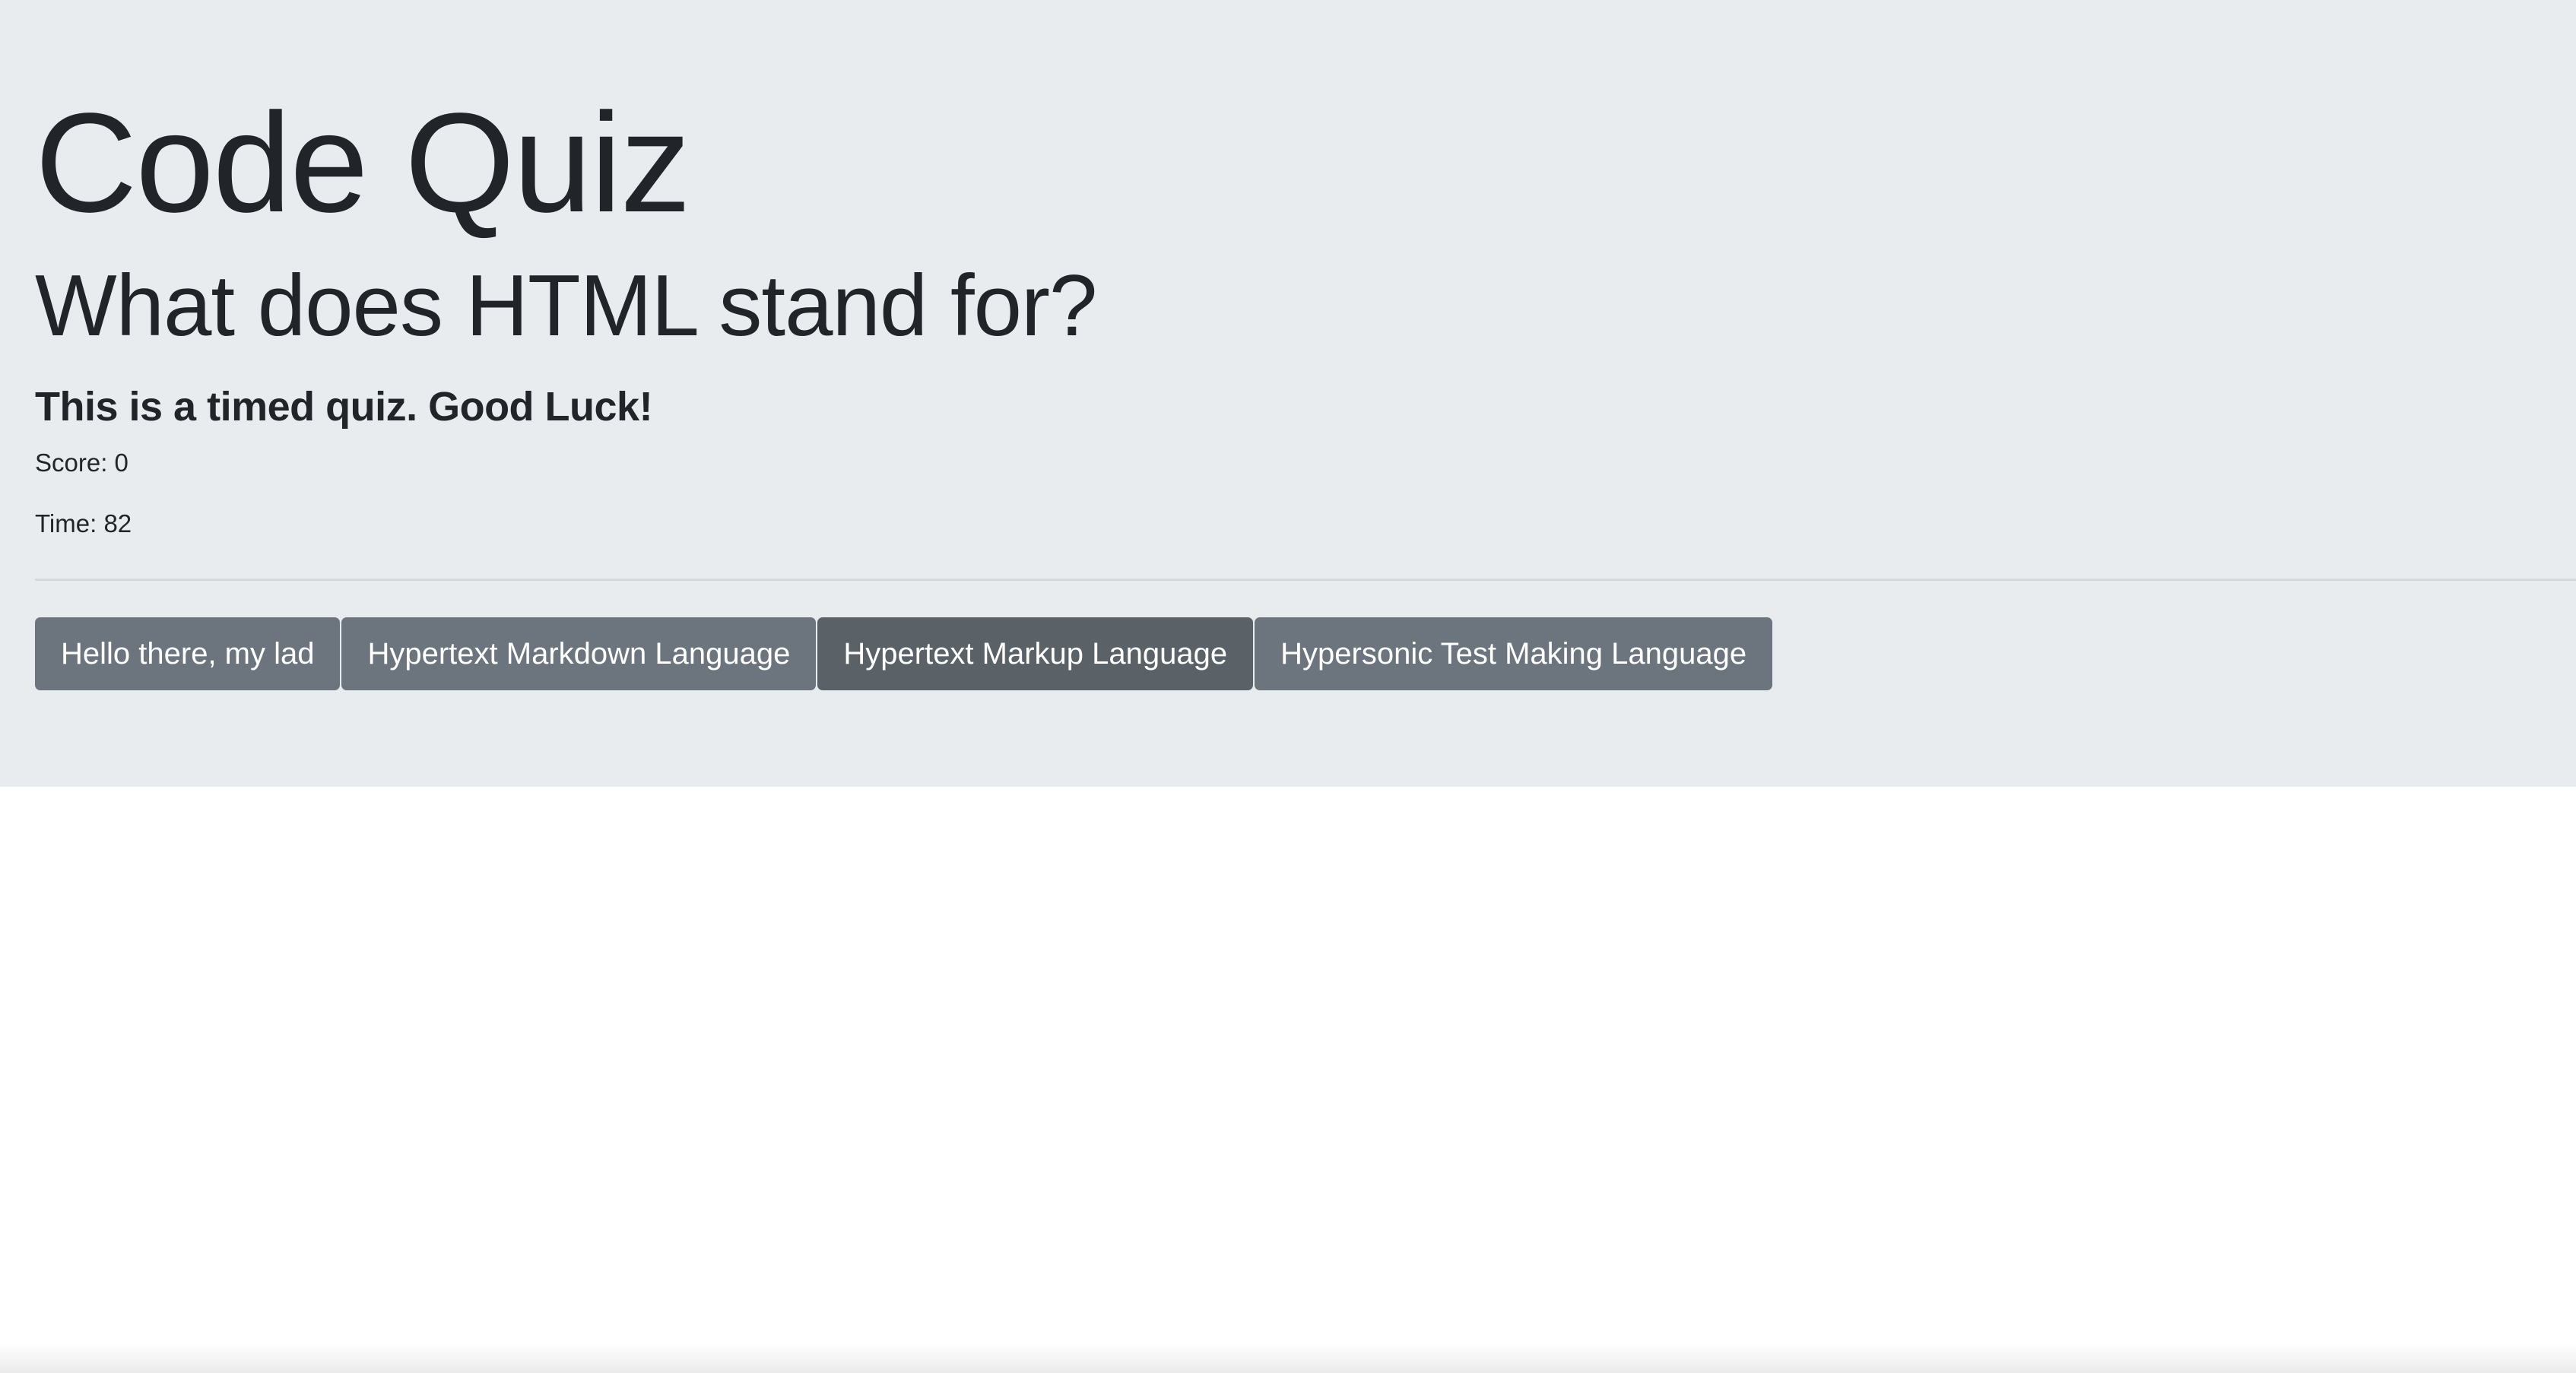  Describe the element at coordinates (83, 523) in the screenshot. I see `timer-display: Time: 82` at that location.